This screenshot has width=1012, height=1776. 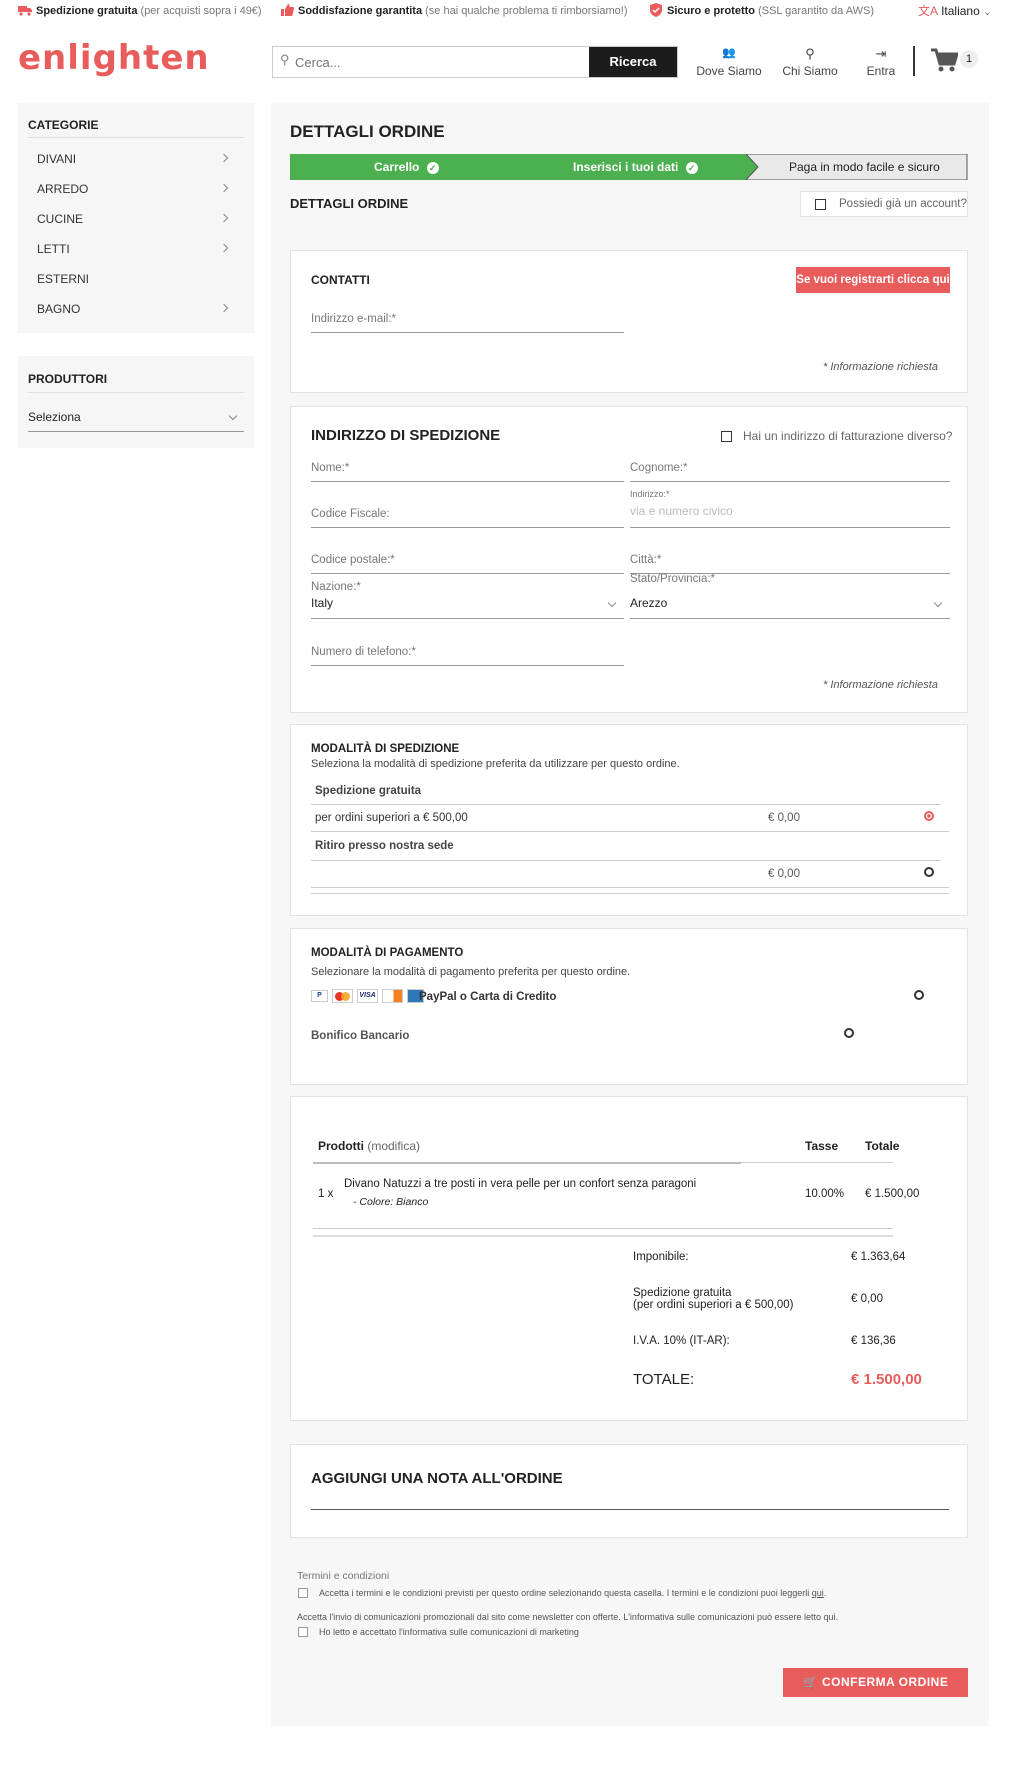 I want to click on sidebar-item-label: DIVANI, so click(x=57, y=159).